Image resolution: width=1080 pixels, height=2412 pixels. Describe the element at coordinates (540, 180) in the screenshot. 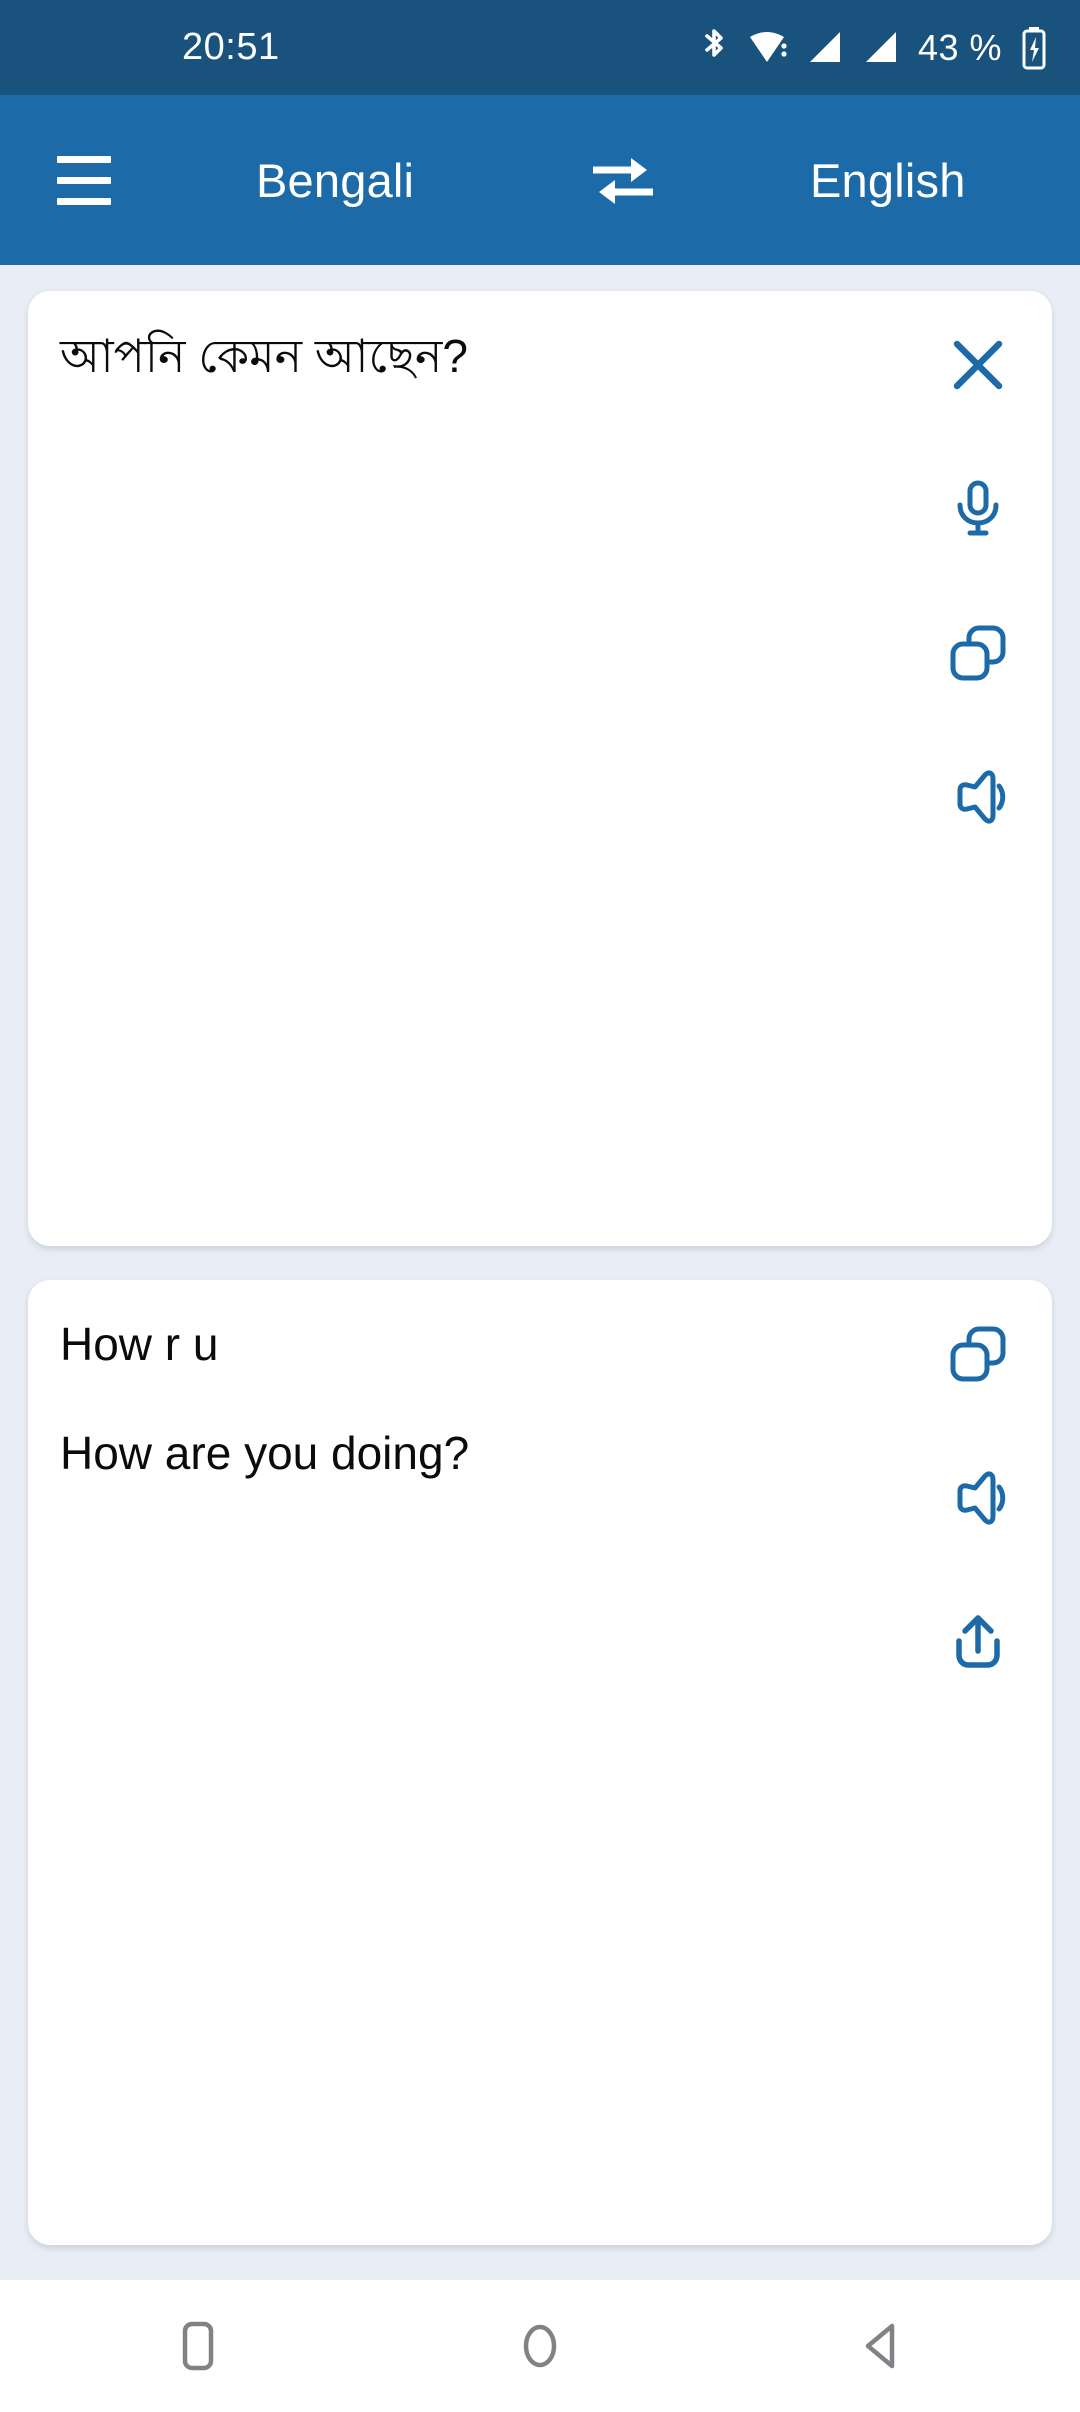

I see `app-bar: Bengali English` at that location.